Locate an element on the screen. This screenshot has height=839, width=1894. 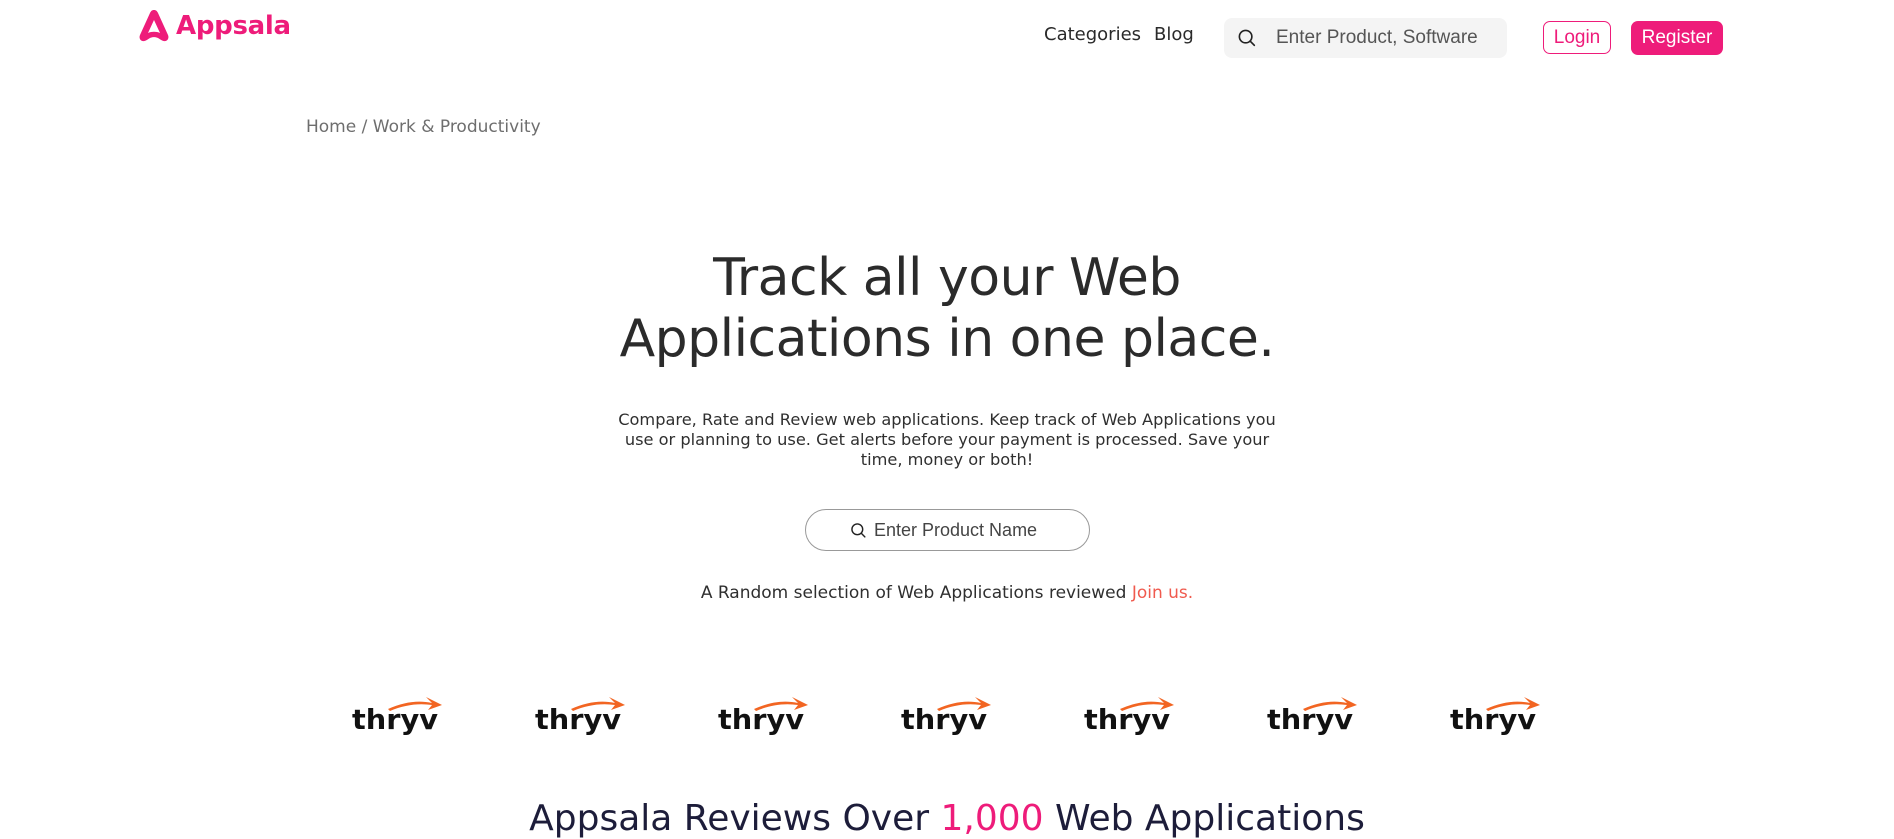
join-us-link: Join us. is located at coordinates (1162, 593).